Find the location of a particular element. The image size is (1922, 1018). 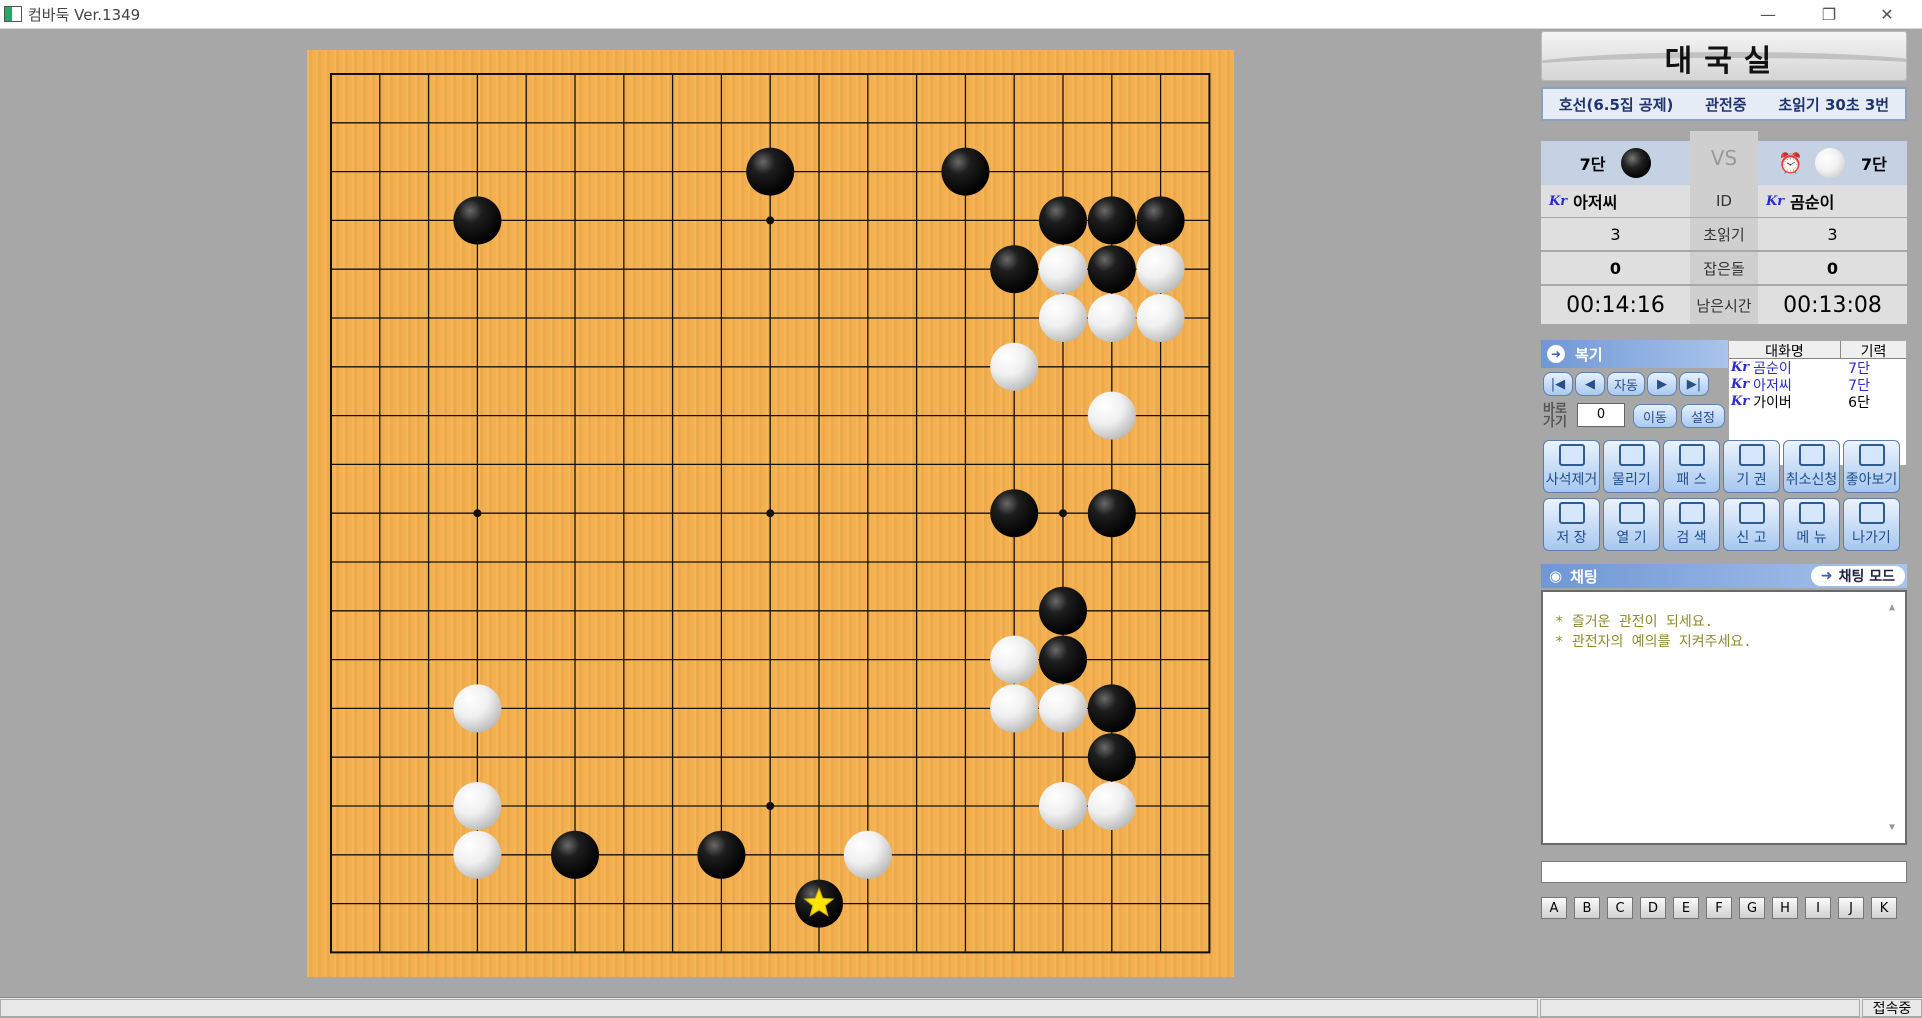

move-button: 이동 is located at coordinates (1655, 416).